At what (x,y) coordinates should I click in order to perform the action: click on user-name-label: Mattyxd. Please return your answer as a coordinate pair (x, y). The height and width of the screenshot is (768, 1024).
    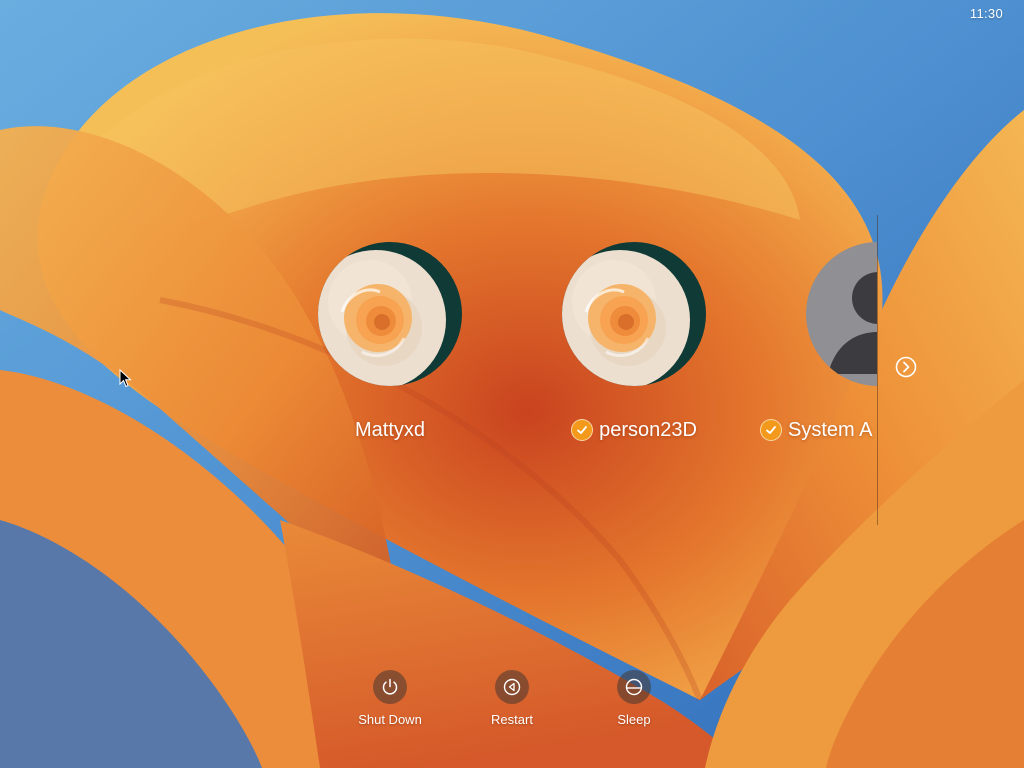
    Looking at the image, I should click on (390, 429).